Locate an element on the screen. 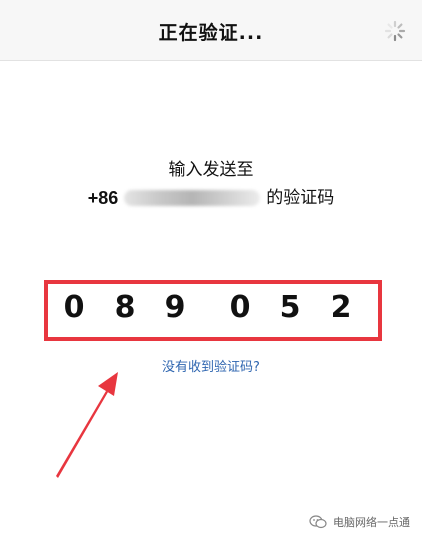 This screenshot has height=540, width=422. prompt-line-1: 输入发送至 is located at coordinates (211, 170).